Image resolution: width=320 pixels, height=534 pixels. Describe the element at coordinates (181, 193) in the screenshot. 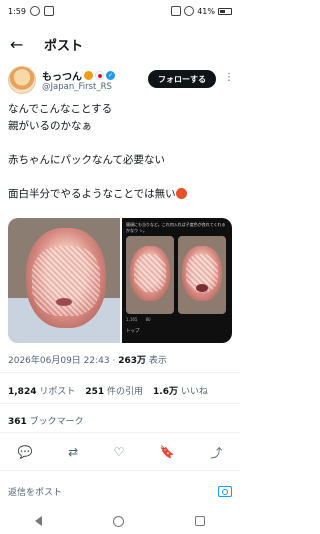

I see `angry-face-emoji-icon` at that location.